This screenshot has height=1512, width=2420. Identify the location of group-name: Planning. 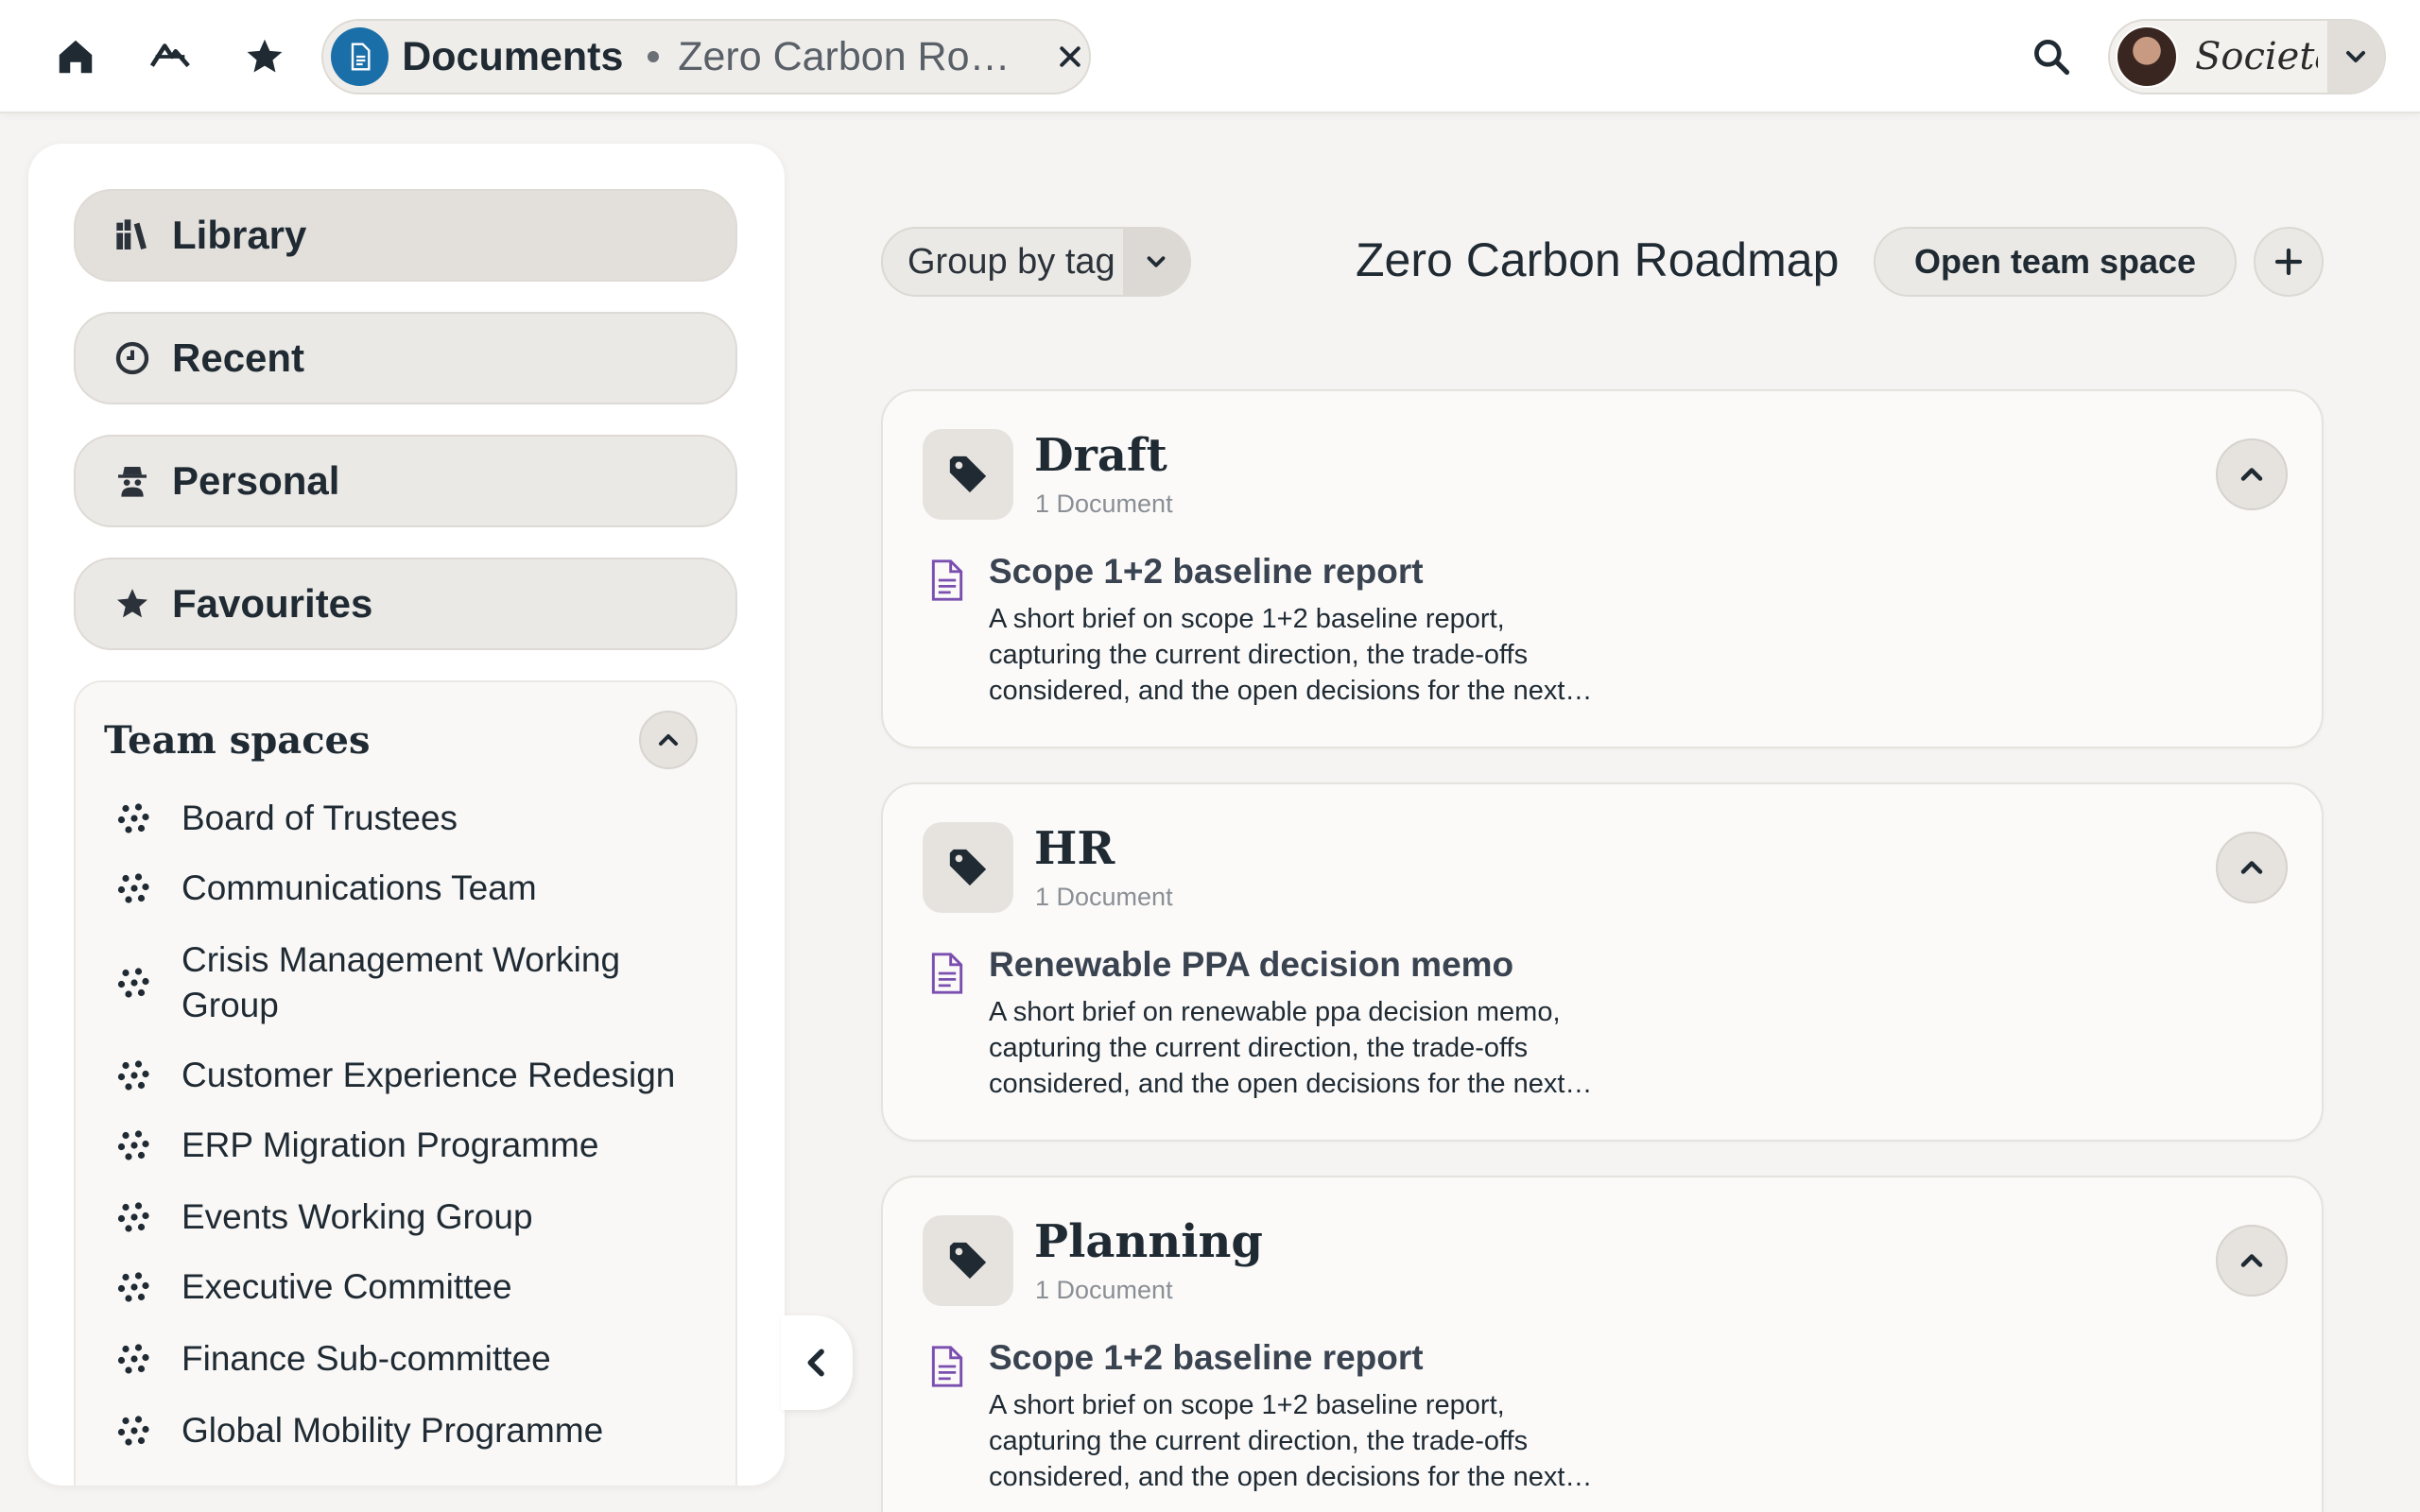
(1148, 1241).